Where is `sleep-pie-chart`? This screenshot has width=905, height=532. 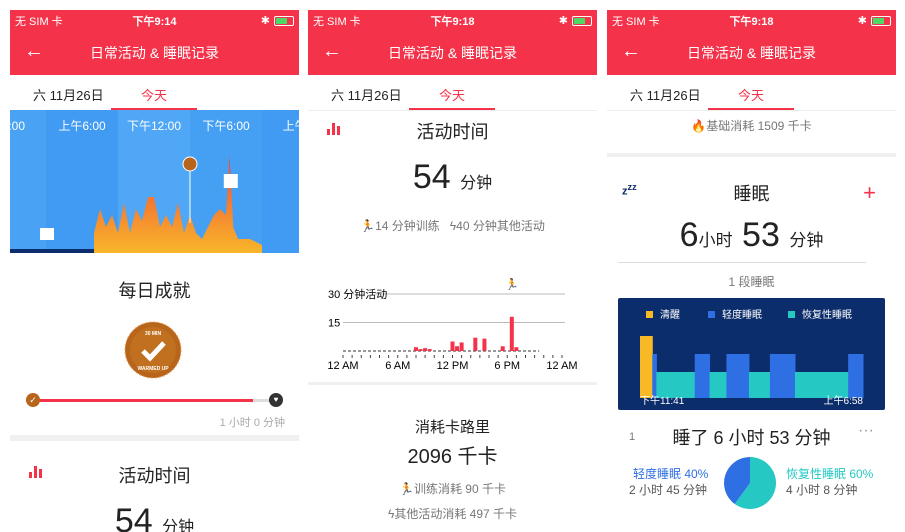 sleep-pie-chart is located at coordinates (750, 483).